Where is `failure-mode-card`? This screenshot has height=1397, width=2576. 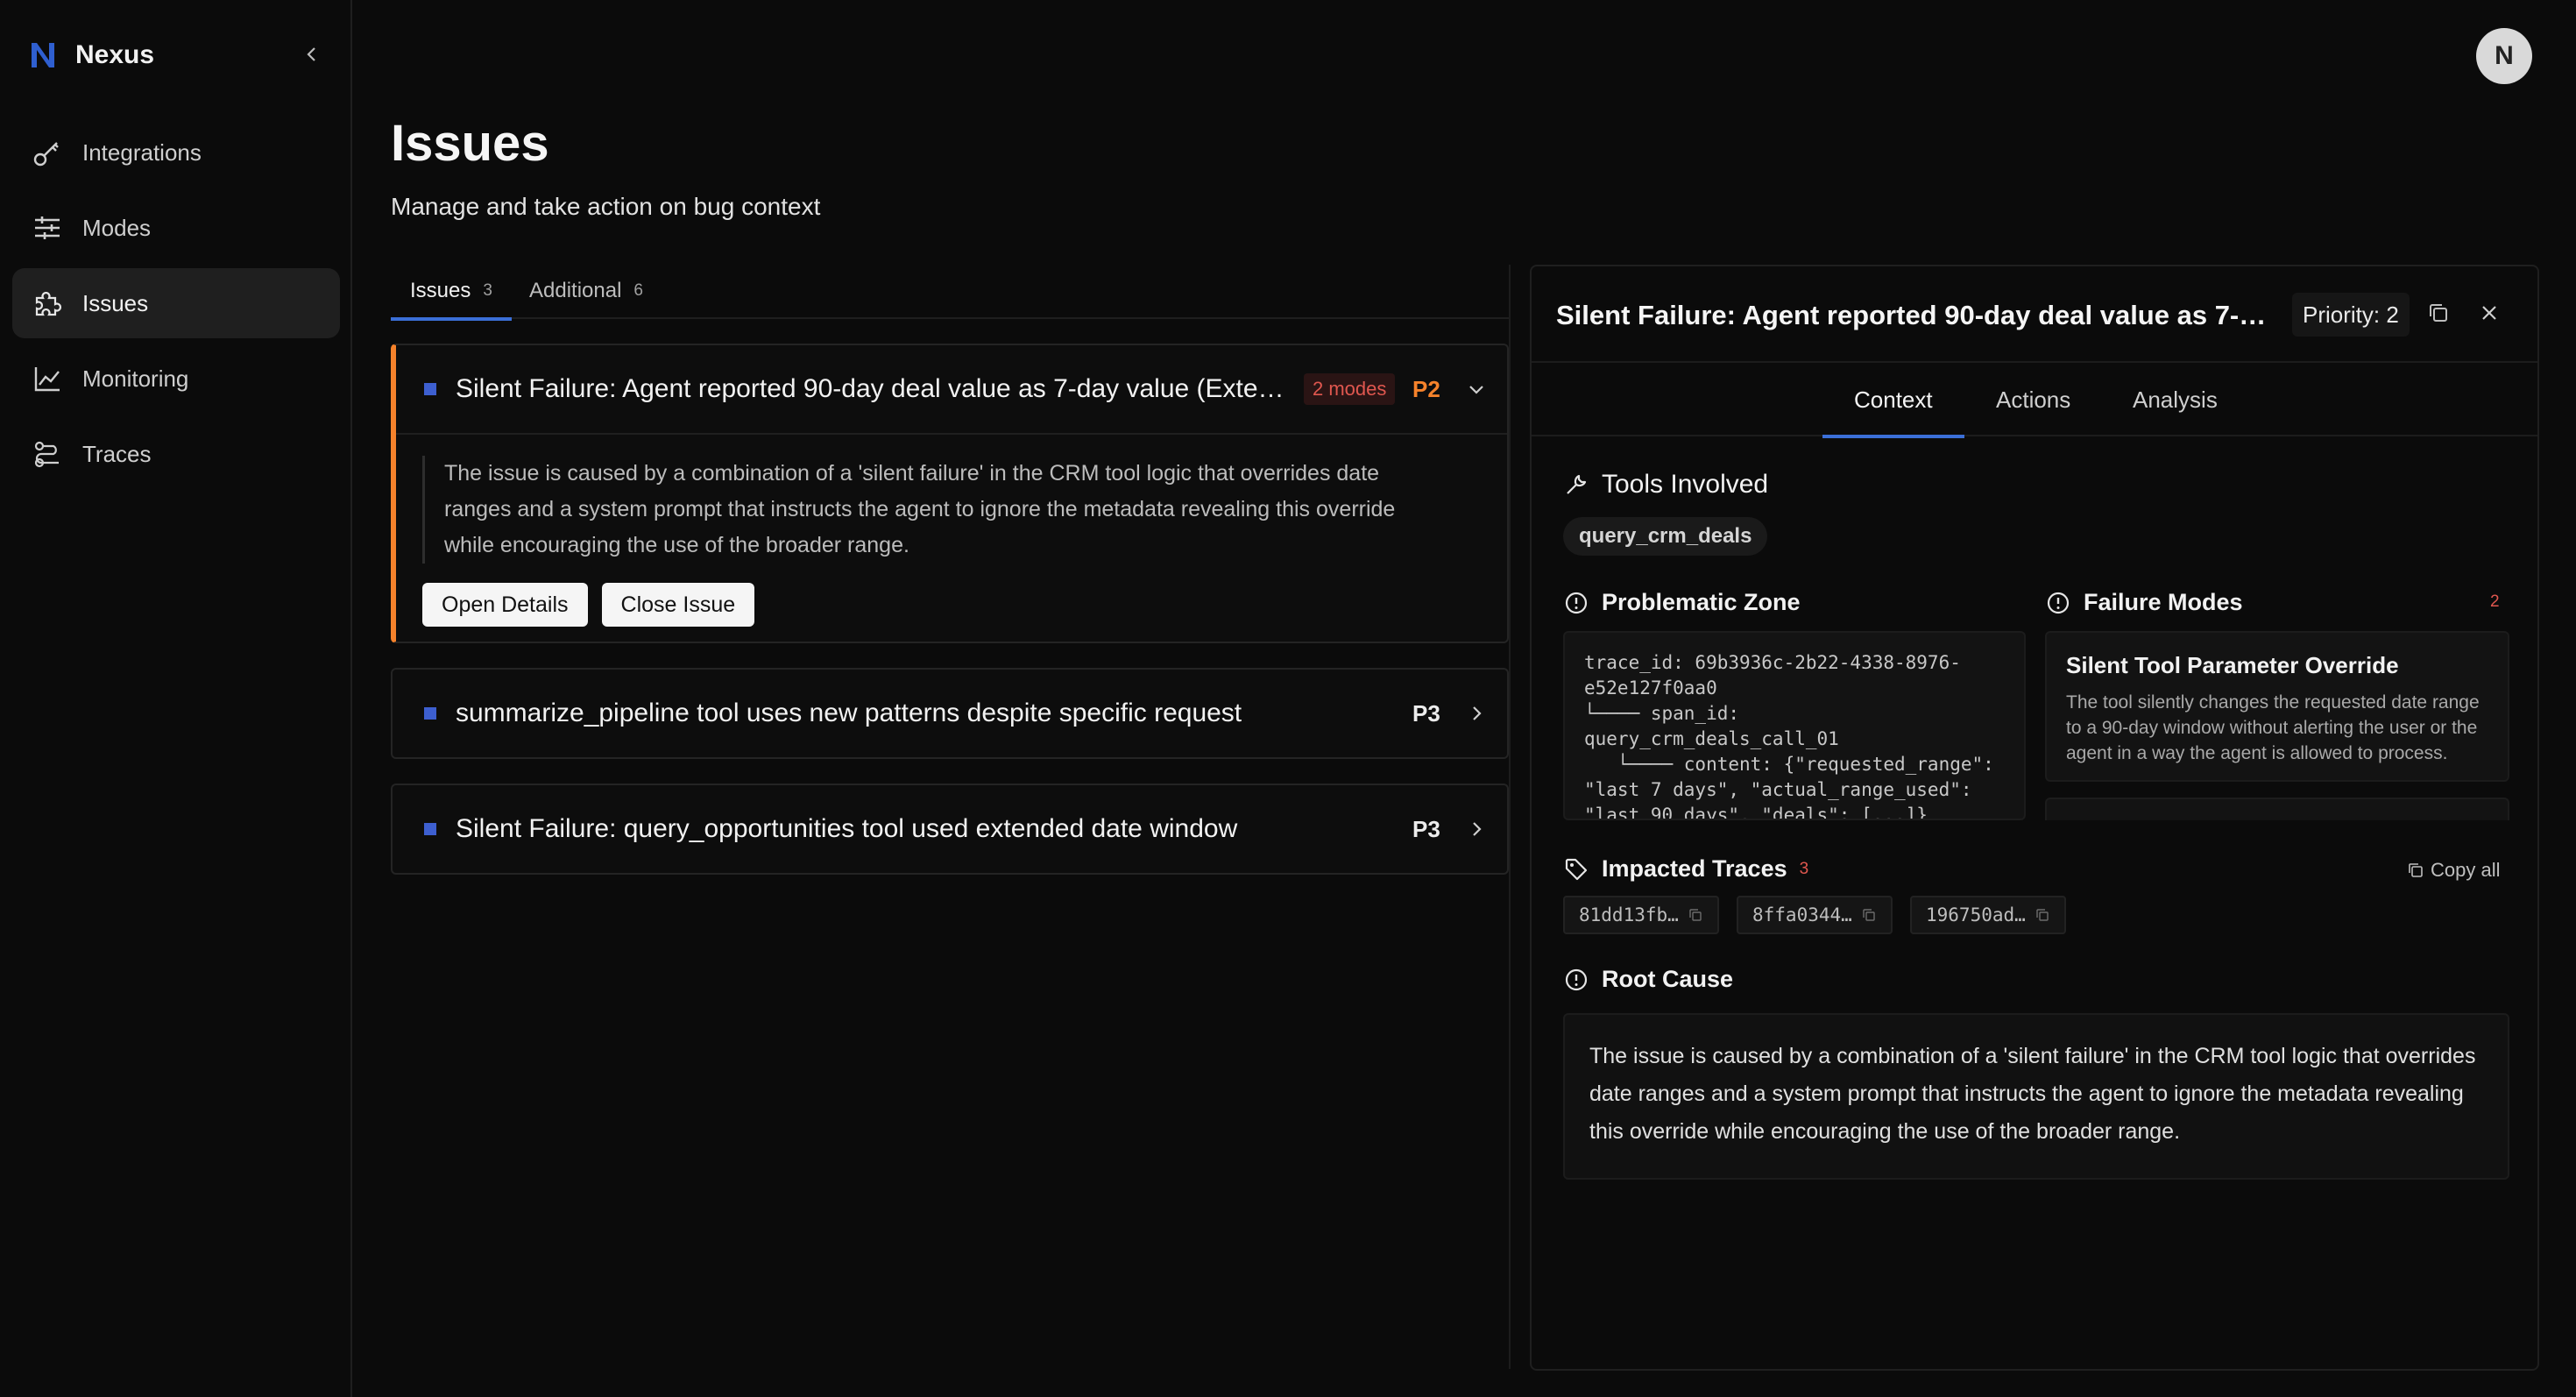 failure-mode-card is located at coordinates (2277, 809).